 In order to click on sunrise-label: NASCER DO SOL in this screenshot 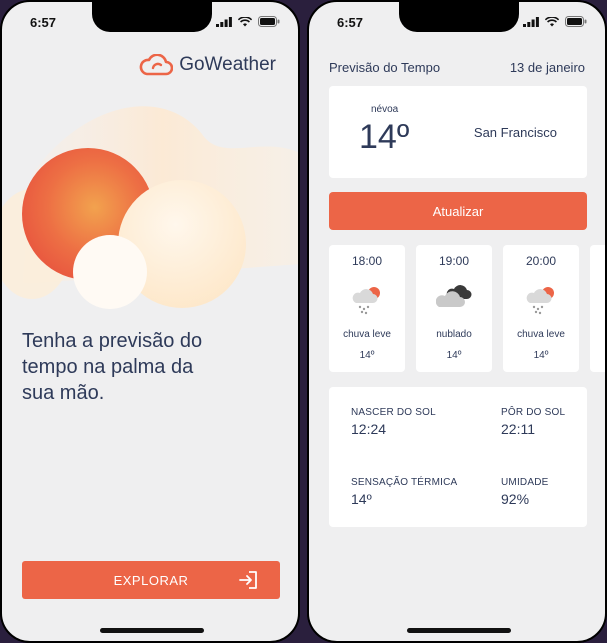, I will do `click(393, 412)`.